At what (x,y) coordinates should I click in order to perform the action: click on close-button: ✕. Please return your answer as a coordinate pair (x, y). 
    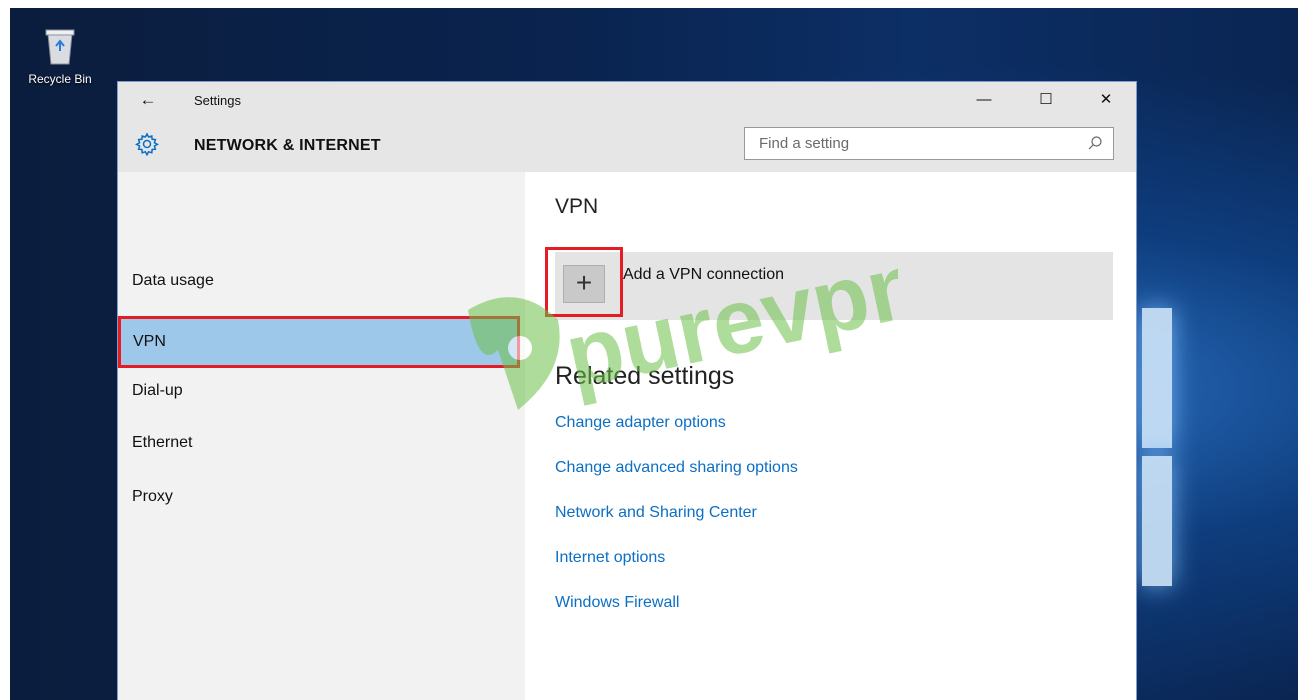
    Looking at the image, I should click on (1106, 100).